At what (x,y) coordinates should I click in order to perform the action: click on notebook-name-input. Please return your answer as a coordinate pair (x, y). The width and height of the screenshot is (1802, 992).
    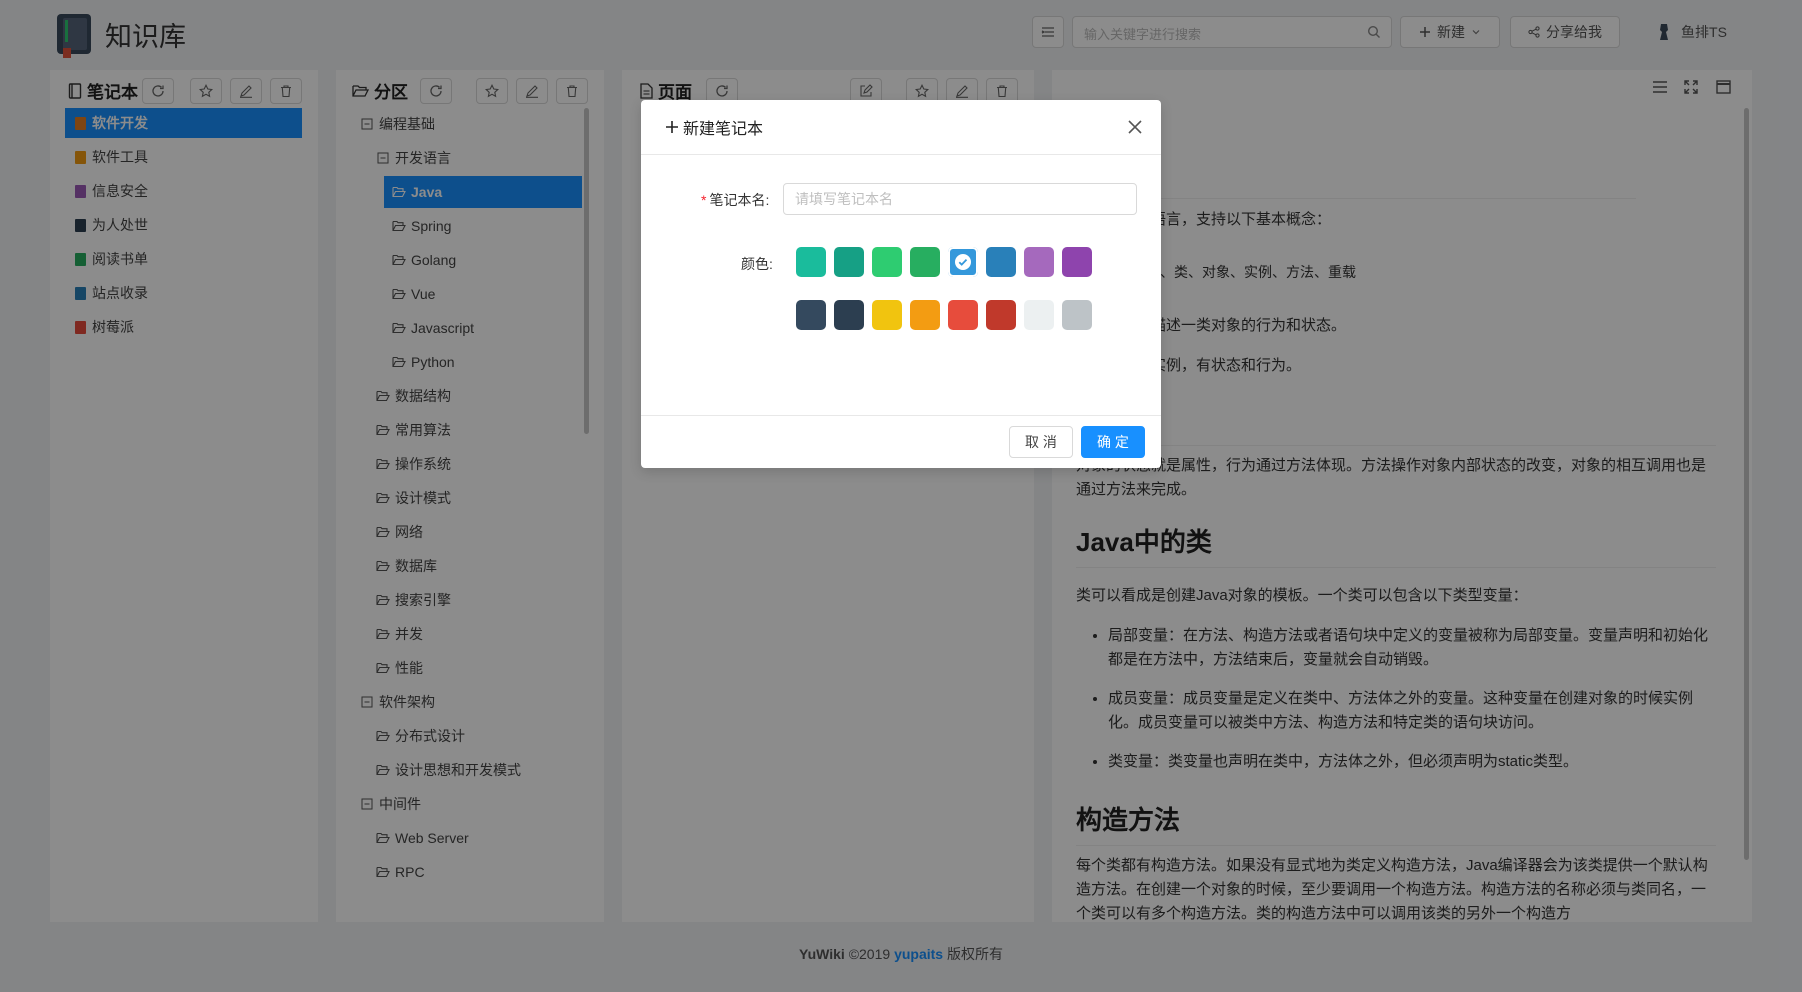
    Looking at the image, I should click on (960, 199).